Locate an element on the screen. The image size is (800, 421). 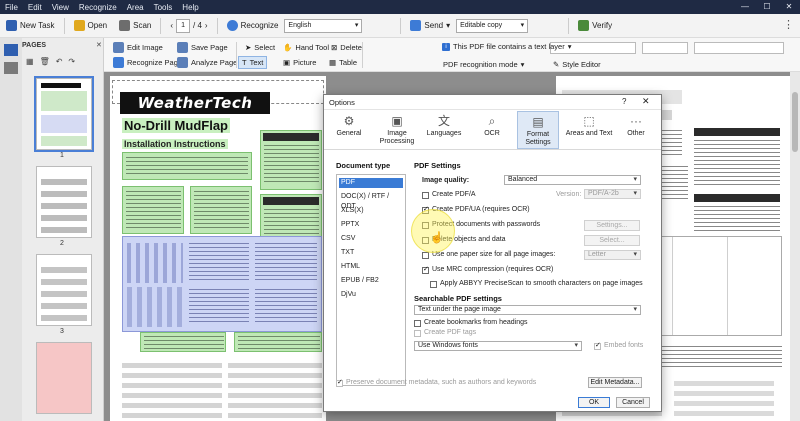
menu-area: Area is located at coordinates (135, 7).